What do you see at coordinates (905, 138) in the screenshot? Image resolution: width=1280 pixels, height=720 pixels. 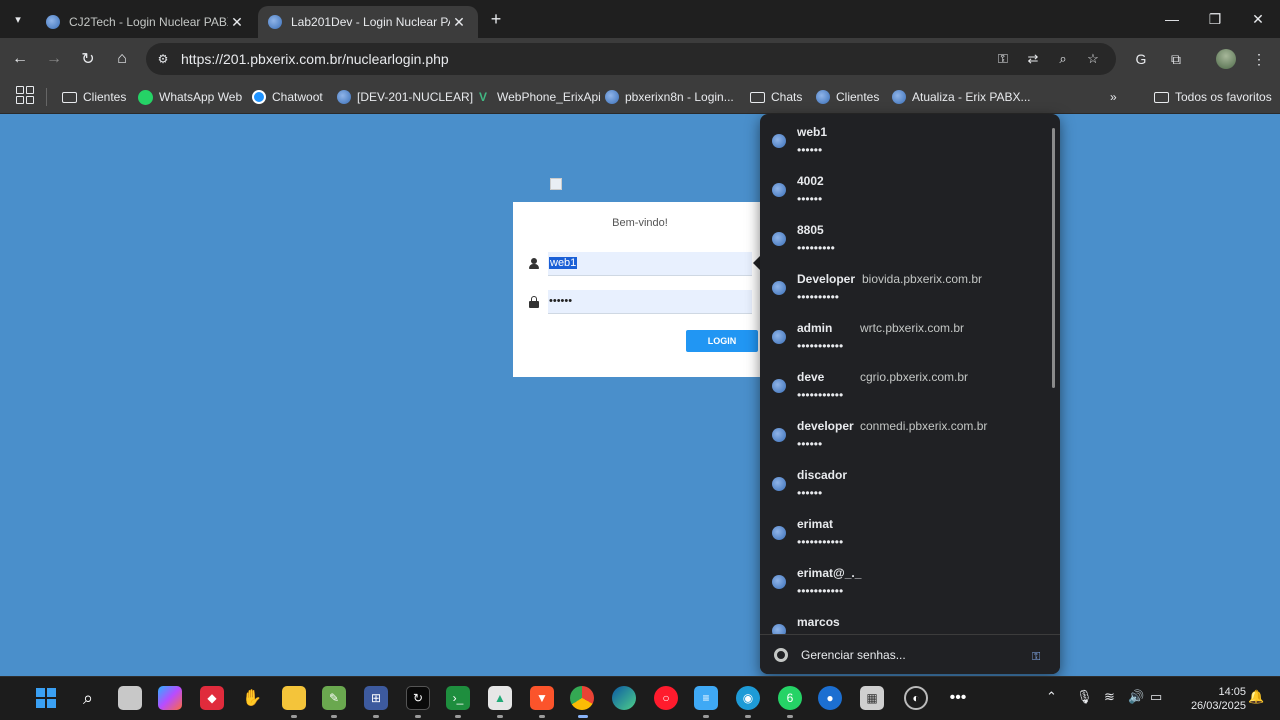 I see `saved-password-item: web1 ••••••` at bounding box center [905, 138].